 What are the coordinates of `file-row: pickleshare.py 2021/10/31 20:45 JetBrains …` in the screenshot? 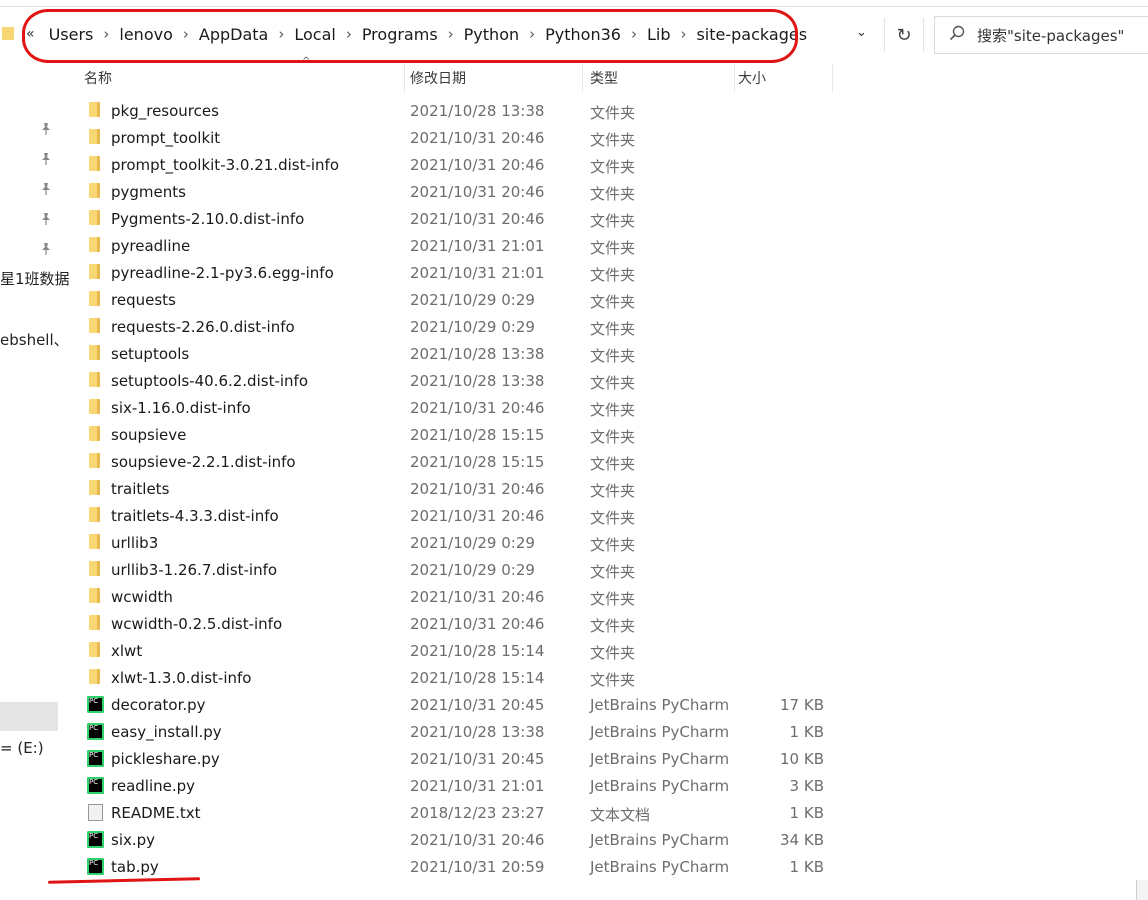 It's located at (460, 759).